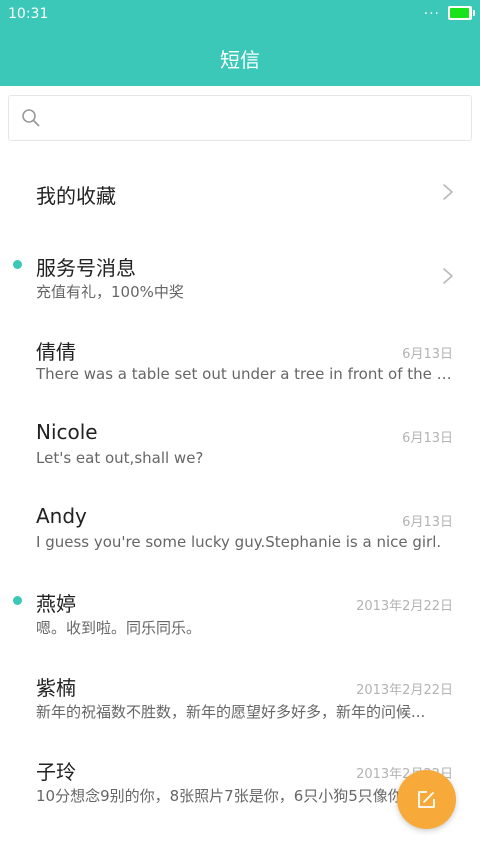 The width and height of the screenshot is (480, 853). Describe the element at coordinates (240, 612) in the screenshot. I see `conversation-row: 燕婷 2013年2月22日 嗯。收到啦。同乐同乐。` at that location.